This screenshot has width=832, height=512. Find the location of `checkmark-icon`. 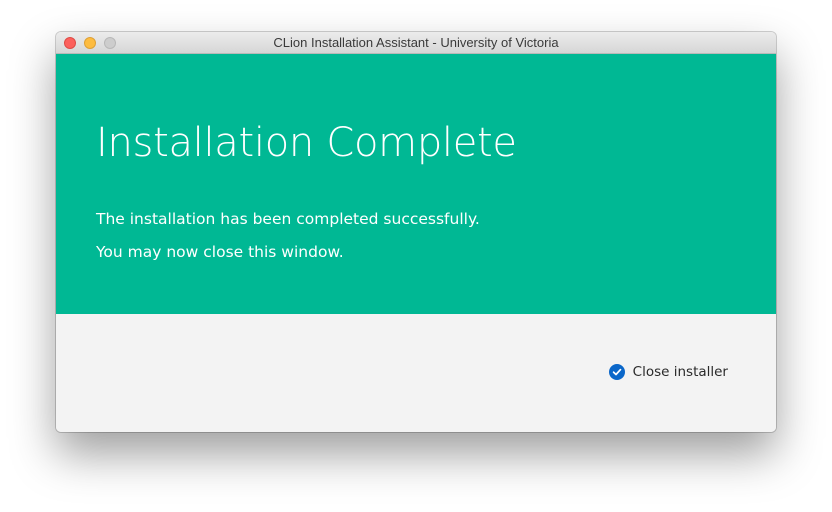

checkmark-icon is located at coordinates (617, 372).